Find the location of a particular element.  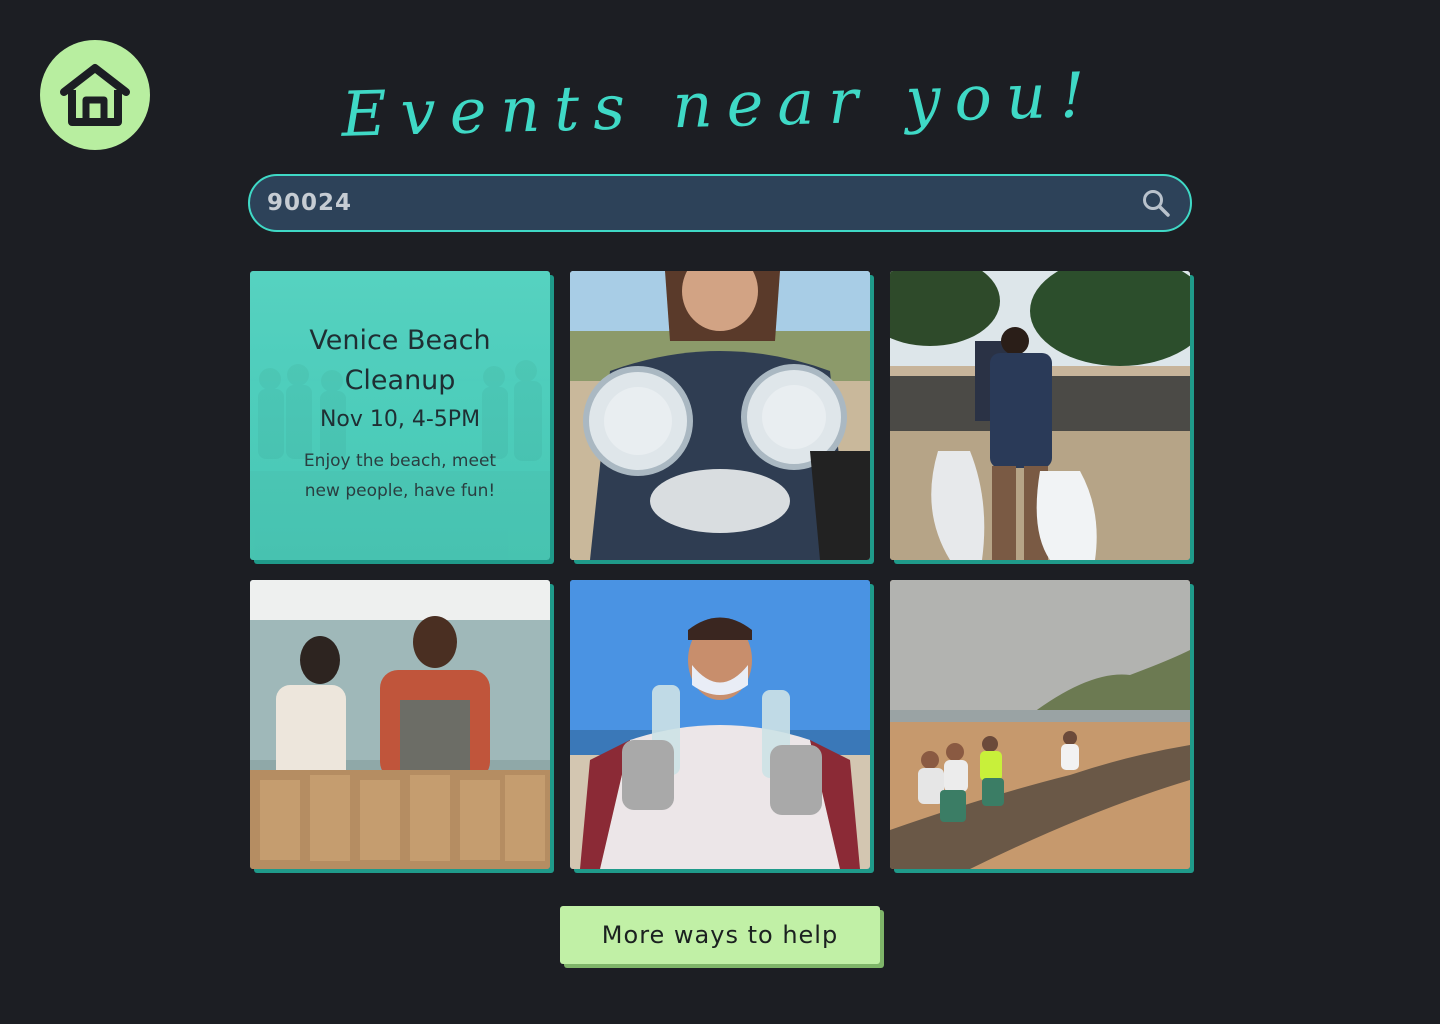

search-bar is located at coordinates (720, 203).